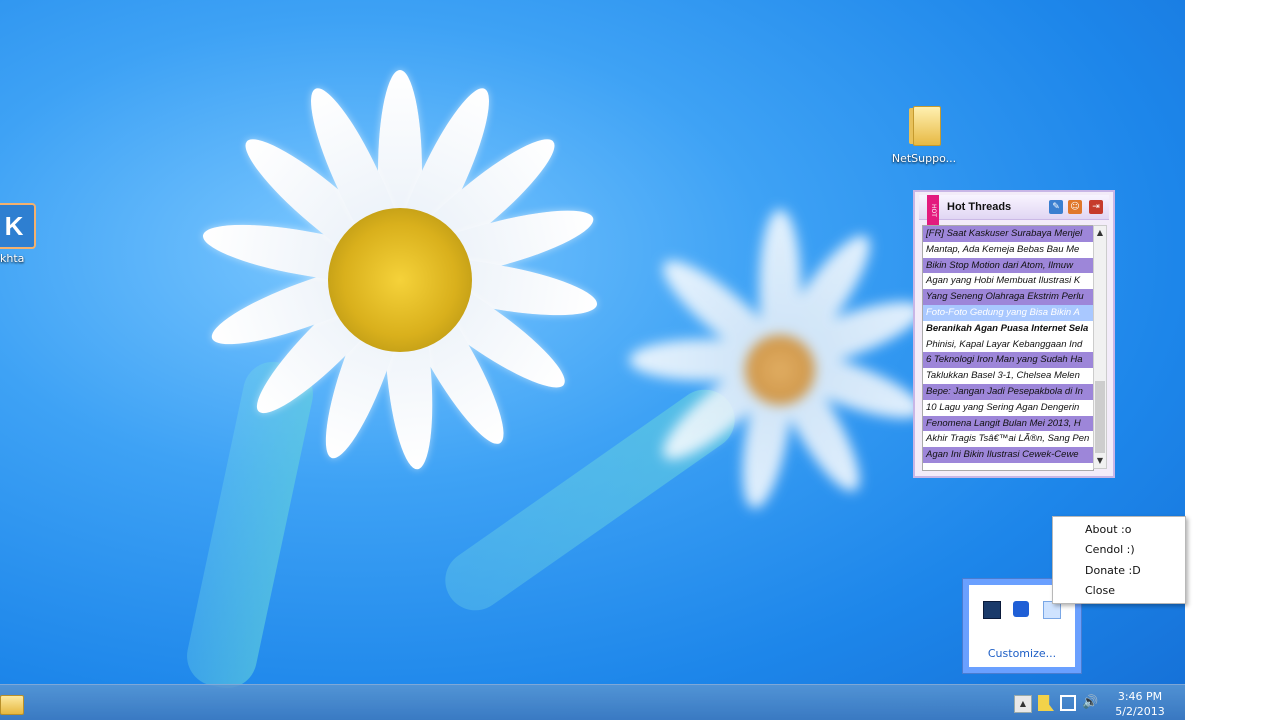 The height and width of the screenshot is (720, 1280). I want to click on thread-item: Bikin Stop Motion dari Atom, Ilmuw, so click(1008, 265).